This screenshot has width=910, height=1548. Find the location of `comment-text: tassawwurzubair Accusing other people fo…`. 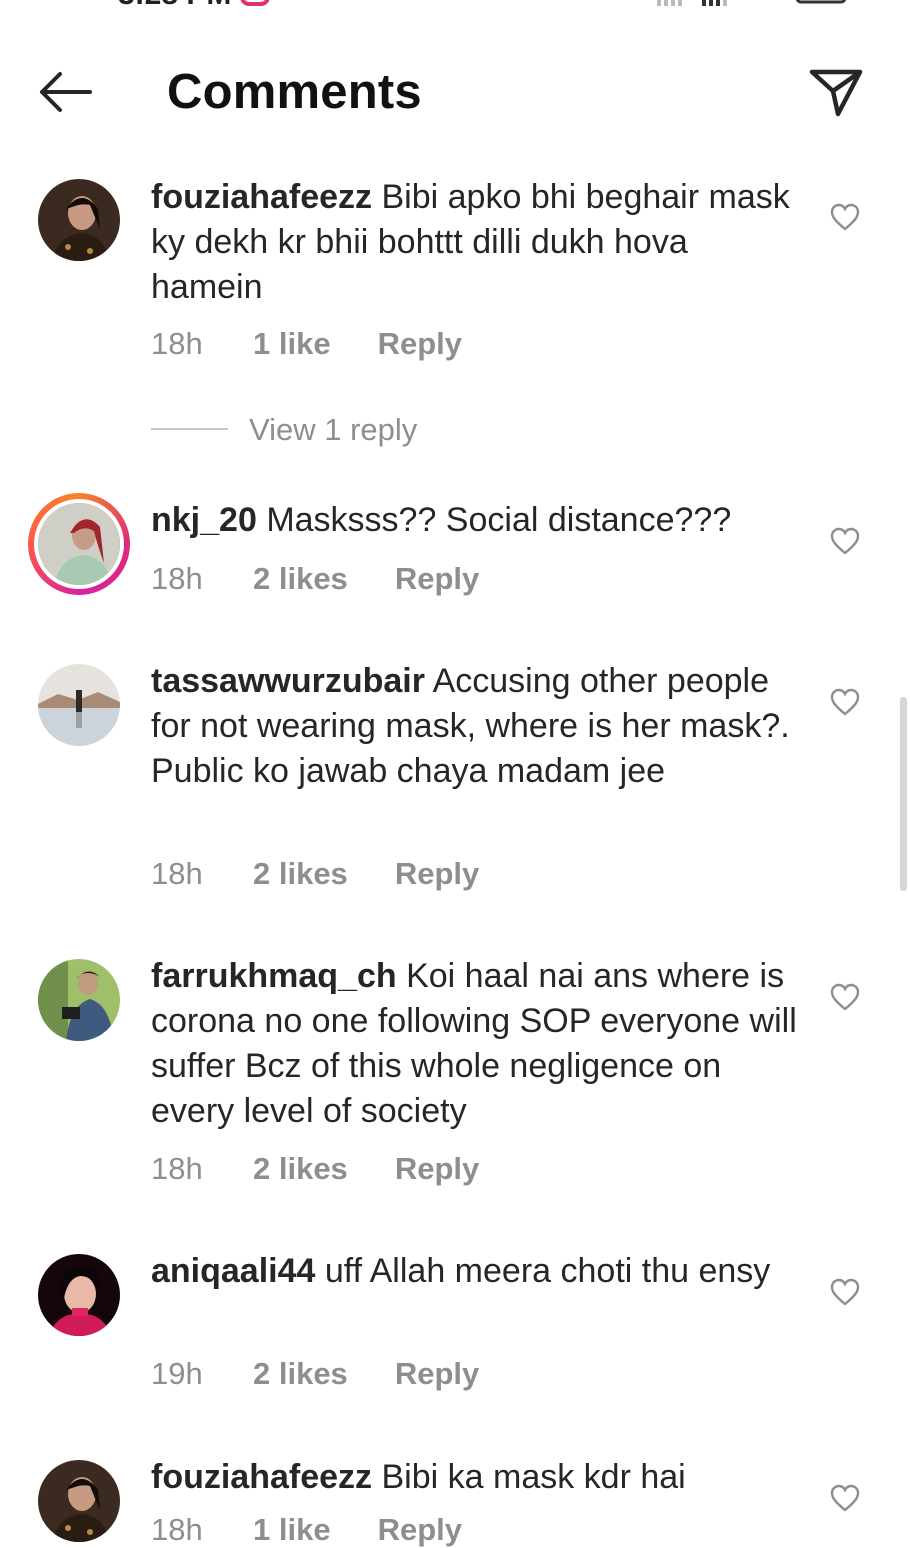

comment-text: tassawwurzubair Accusing other people fo… is located at coordinates (476, 726).